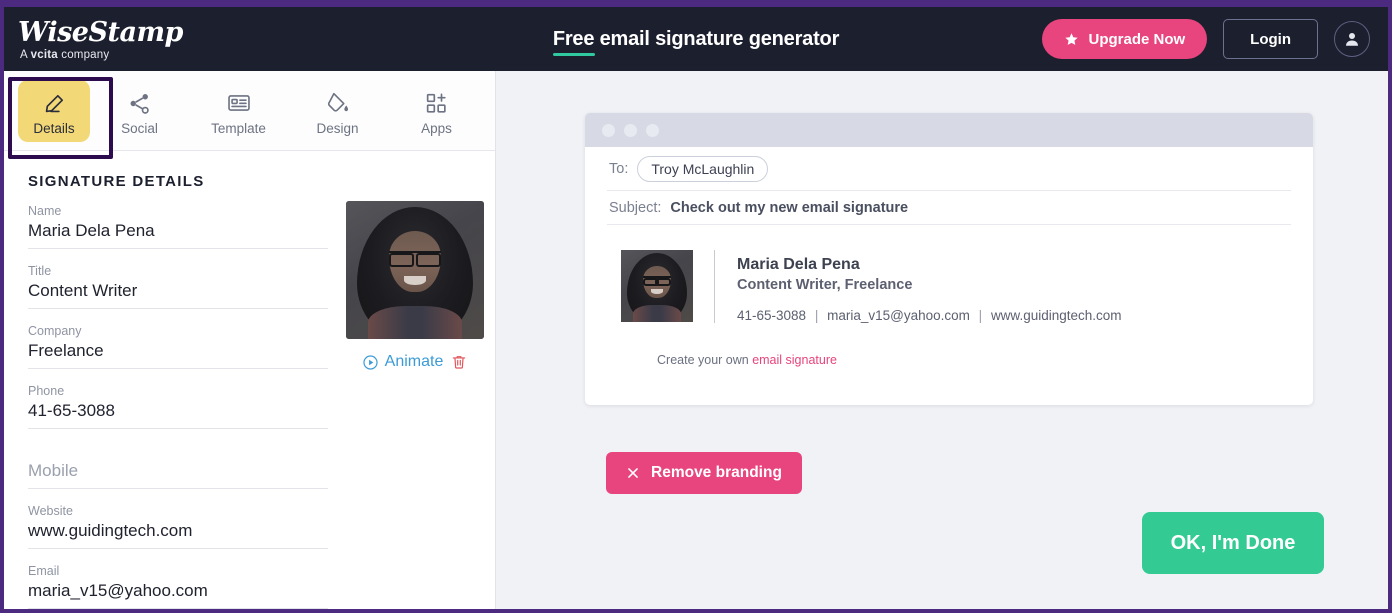 The width and height of the screenshot is (1392, 613). Describe the element at coordinates (798, 264) in the screenshot. I see `signature-name: Maria Dela Pena` at that location.